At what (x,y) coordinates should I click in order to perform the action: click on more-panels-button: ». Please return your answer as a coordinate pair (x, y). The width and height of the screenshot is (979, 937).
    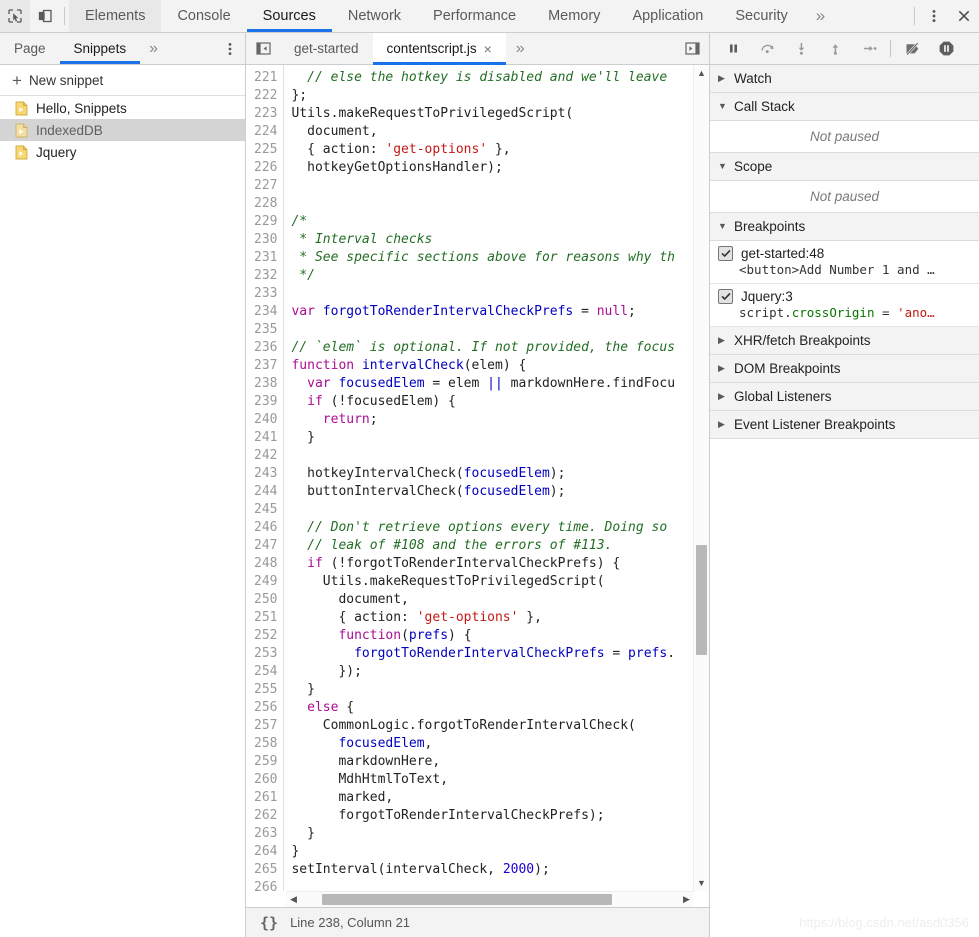
    Looking at the image, I should click on (820, 16).